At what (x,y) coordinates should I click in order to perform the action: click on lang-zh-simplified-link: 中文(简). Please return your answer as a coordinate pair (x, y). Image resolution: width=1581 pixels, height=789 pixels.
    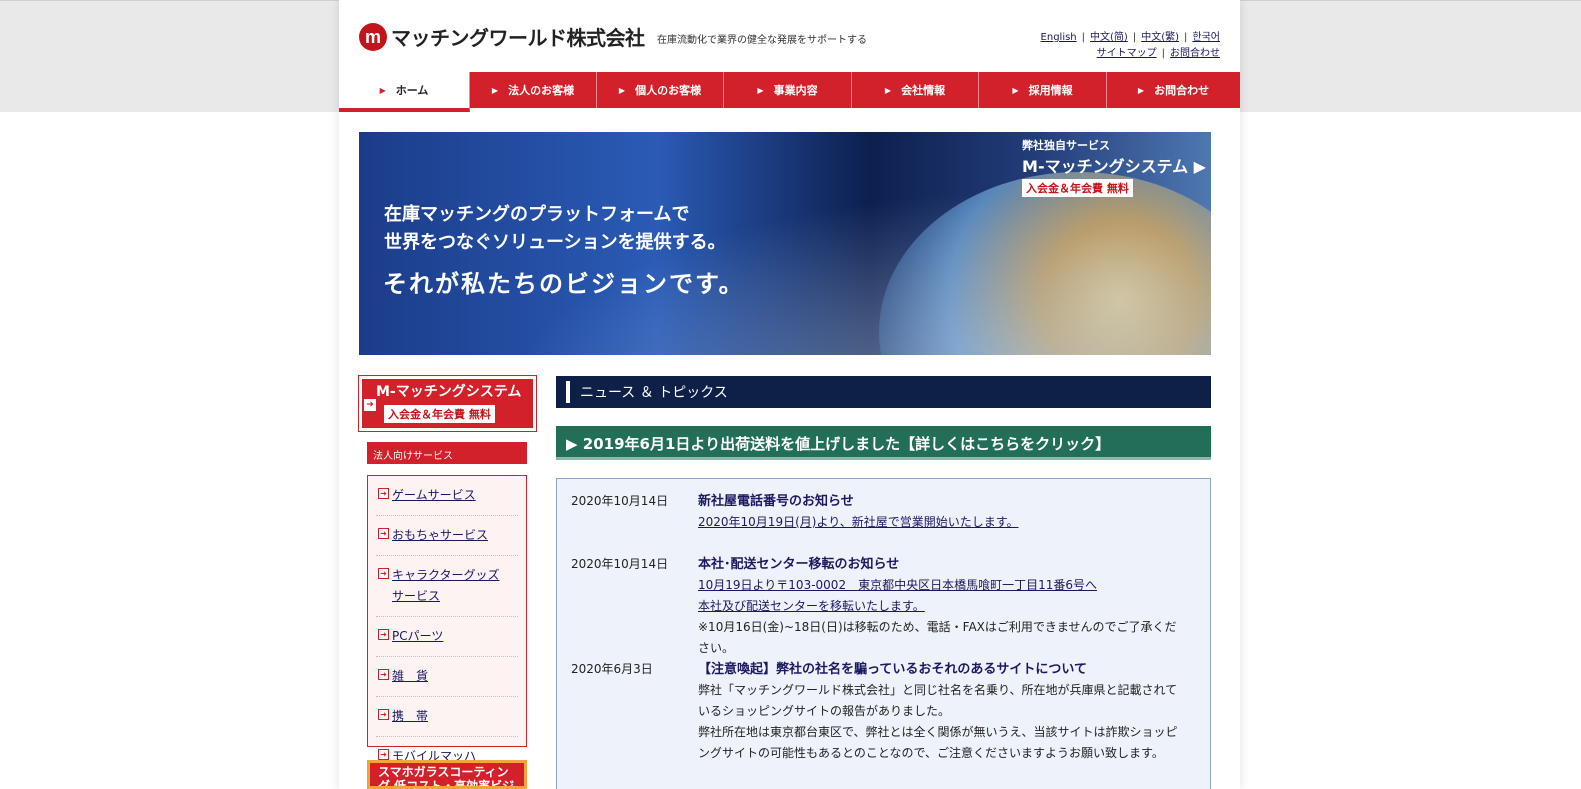
    Looking at the image, I should click on (1109, 37).